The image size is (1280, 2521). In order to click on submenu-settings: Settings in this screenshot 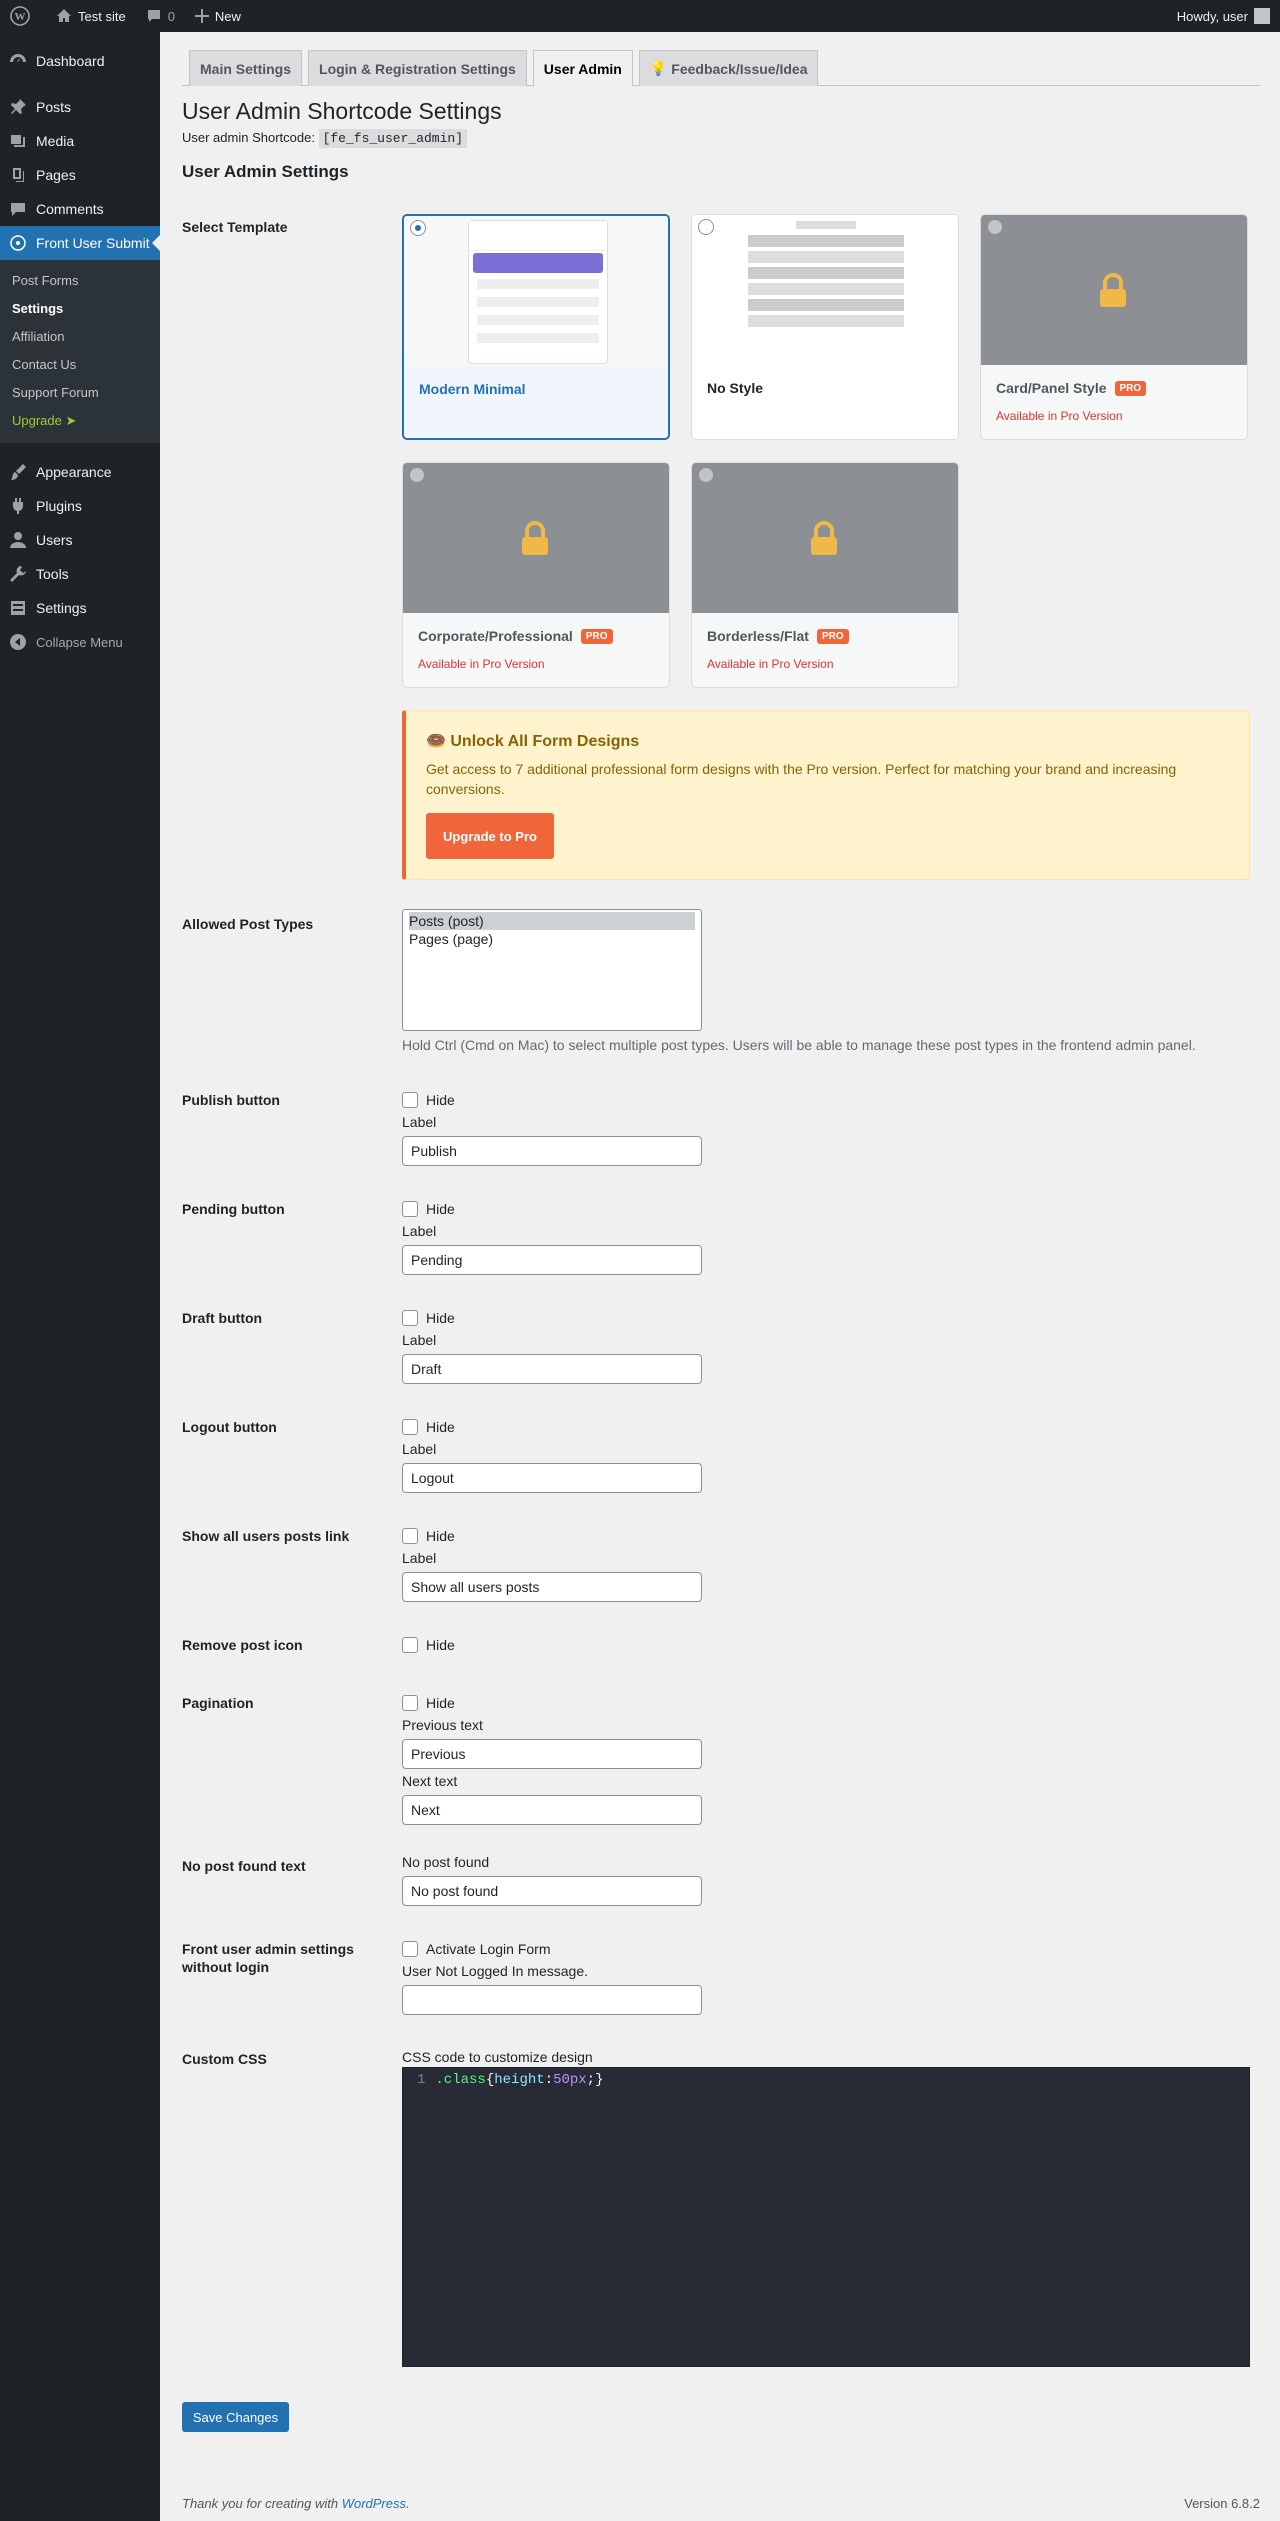, I will do `click(80, 309)`.